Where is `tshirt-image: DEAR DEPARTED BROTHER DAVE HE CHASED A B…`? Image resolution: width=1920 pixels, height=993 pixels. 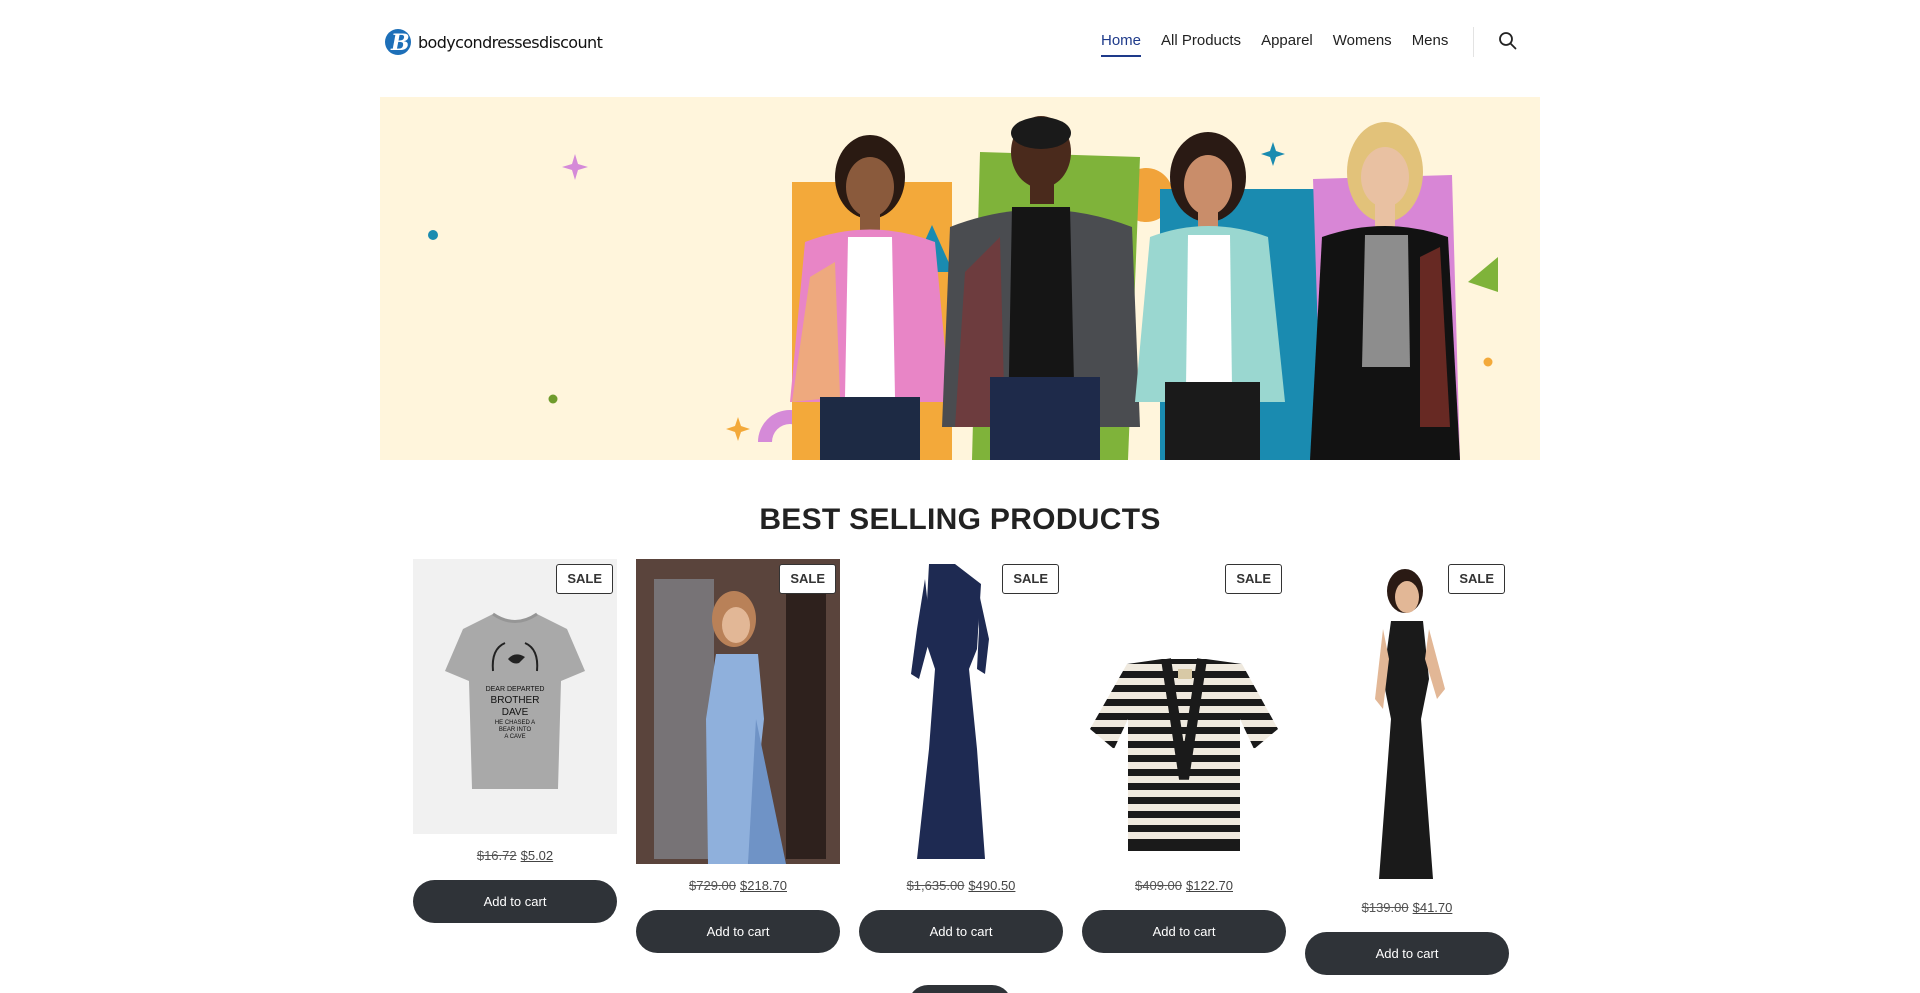
tshirt-image: DEAR DEPARTED BROTHER DAVE HE CHASED A B… is located at coordinates (515, 700).